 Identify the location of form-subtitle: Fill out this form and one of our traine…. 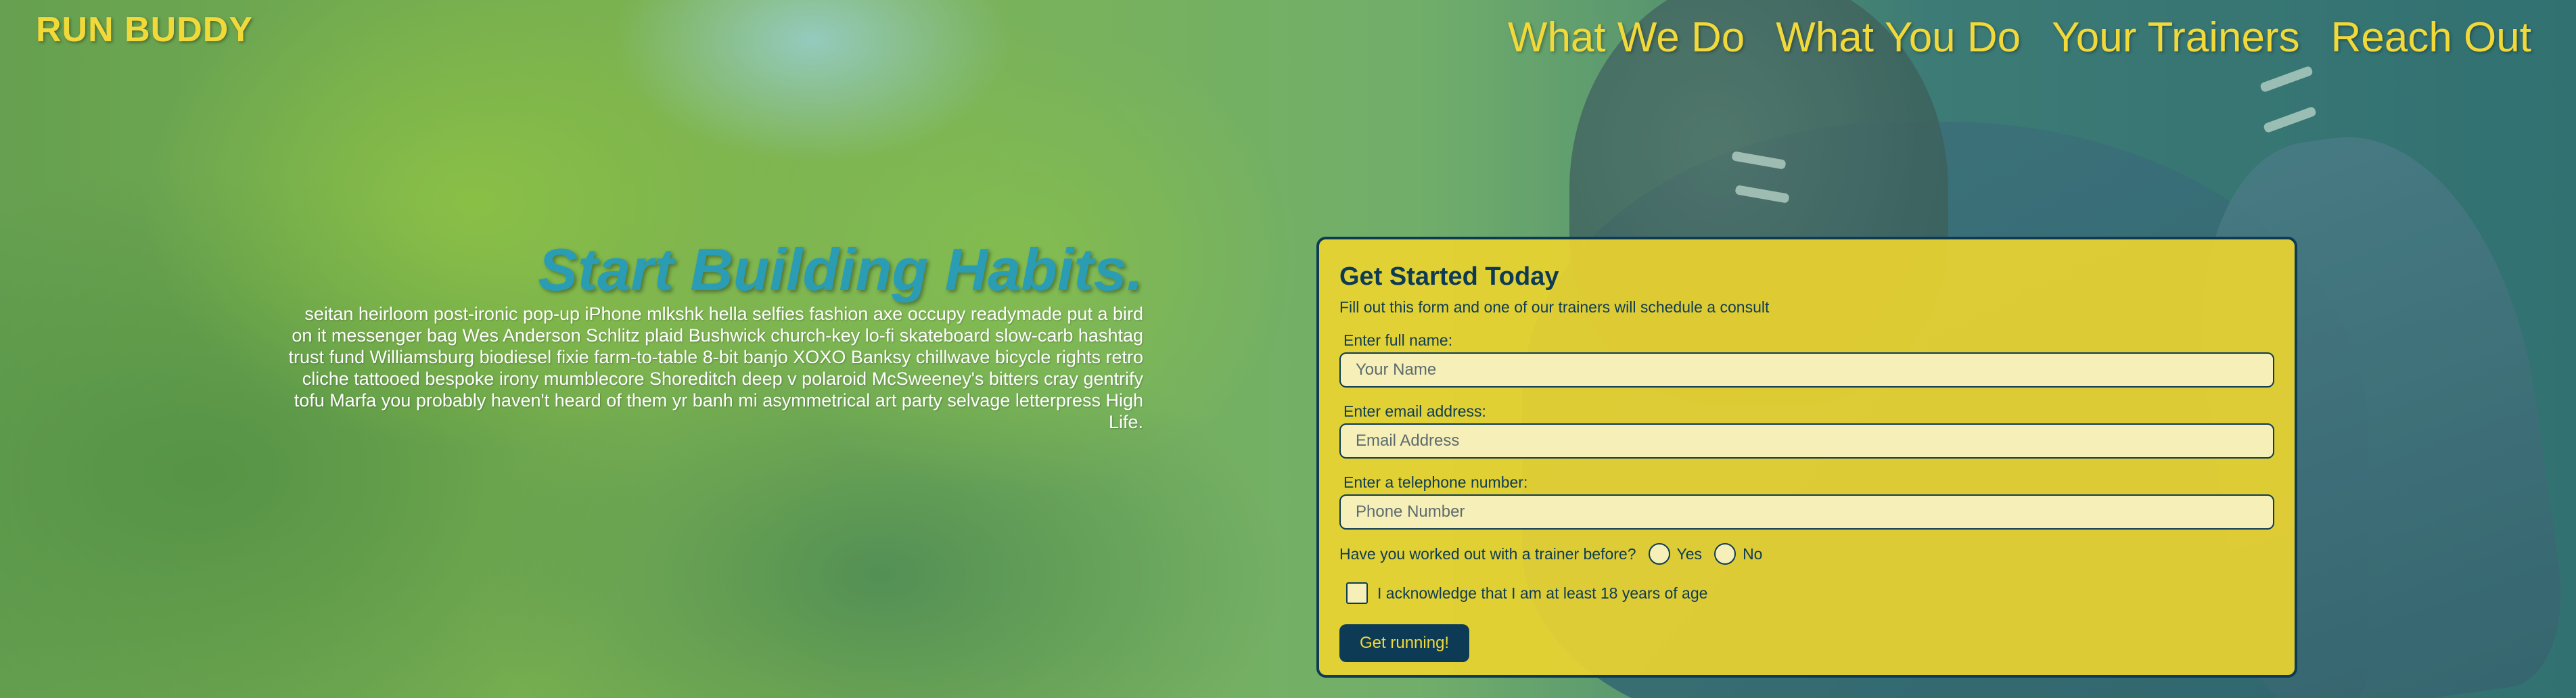
(1555, 307).